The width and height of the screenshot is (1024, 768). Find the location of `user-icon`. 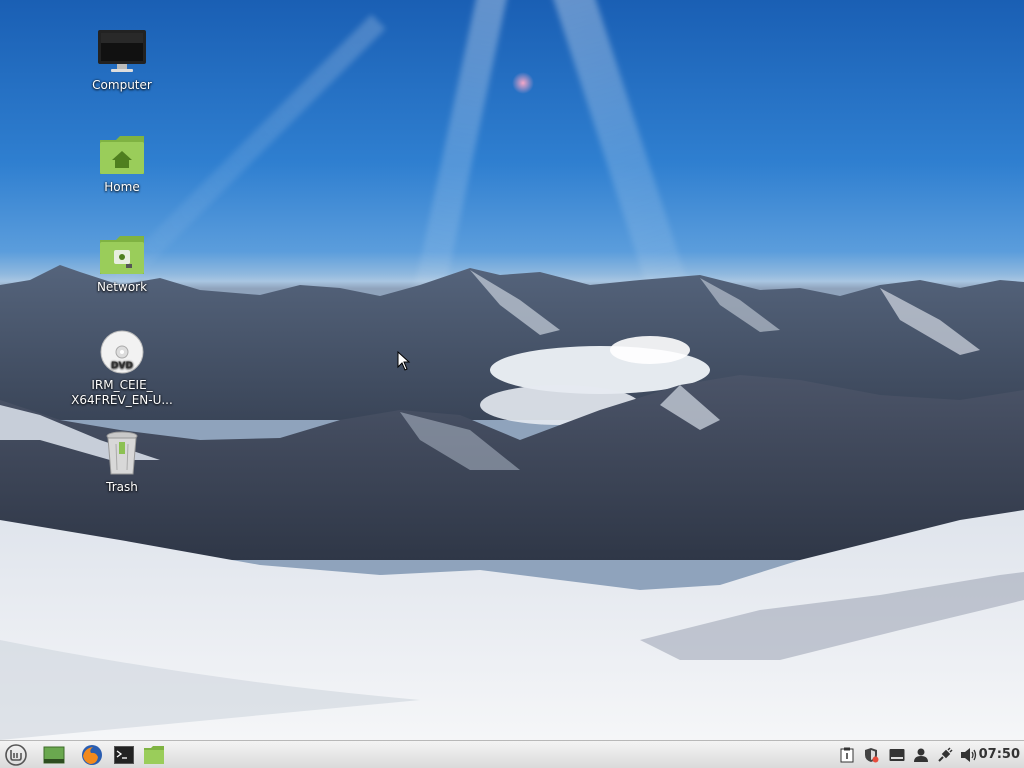

user-icon is located at coordinates (921, 755).